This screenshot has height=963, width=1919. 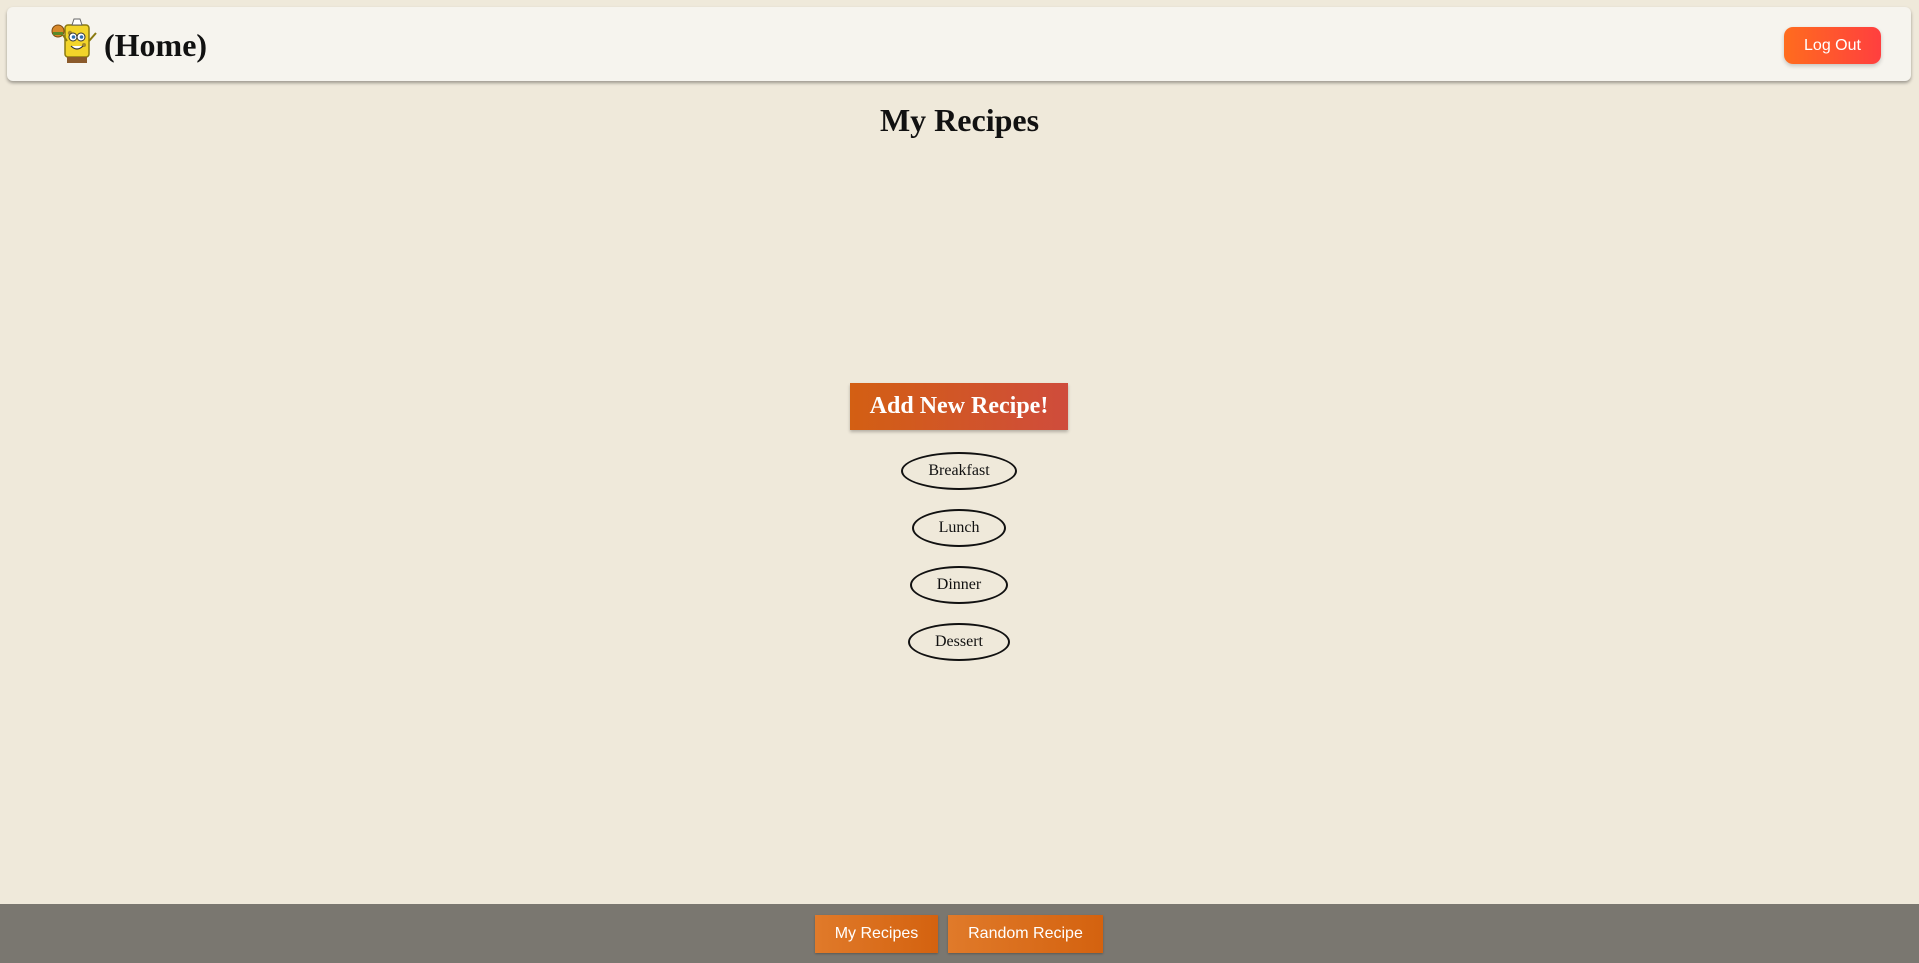 What do you see at coordinates (959, 528) in the screenshot?
I see `category-lunch-button: Lunch` at bounding box center [959, 528].